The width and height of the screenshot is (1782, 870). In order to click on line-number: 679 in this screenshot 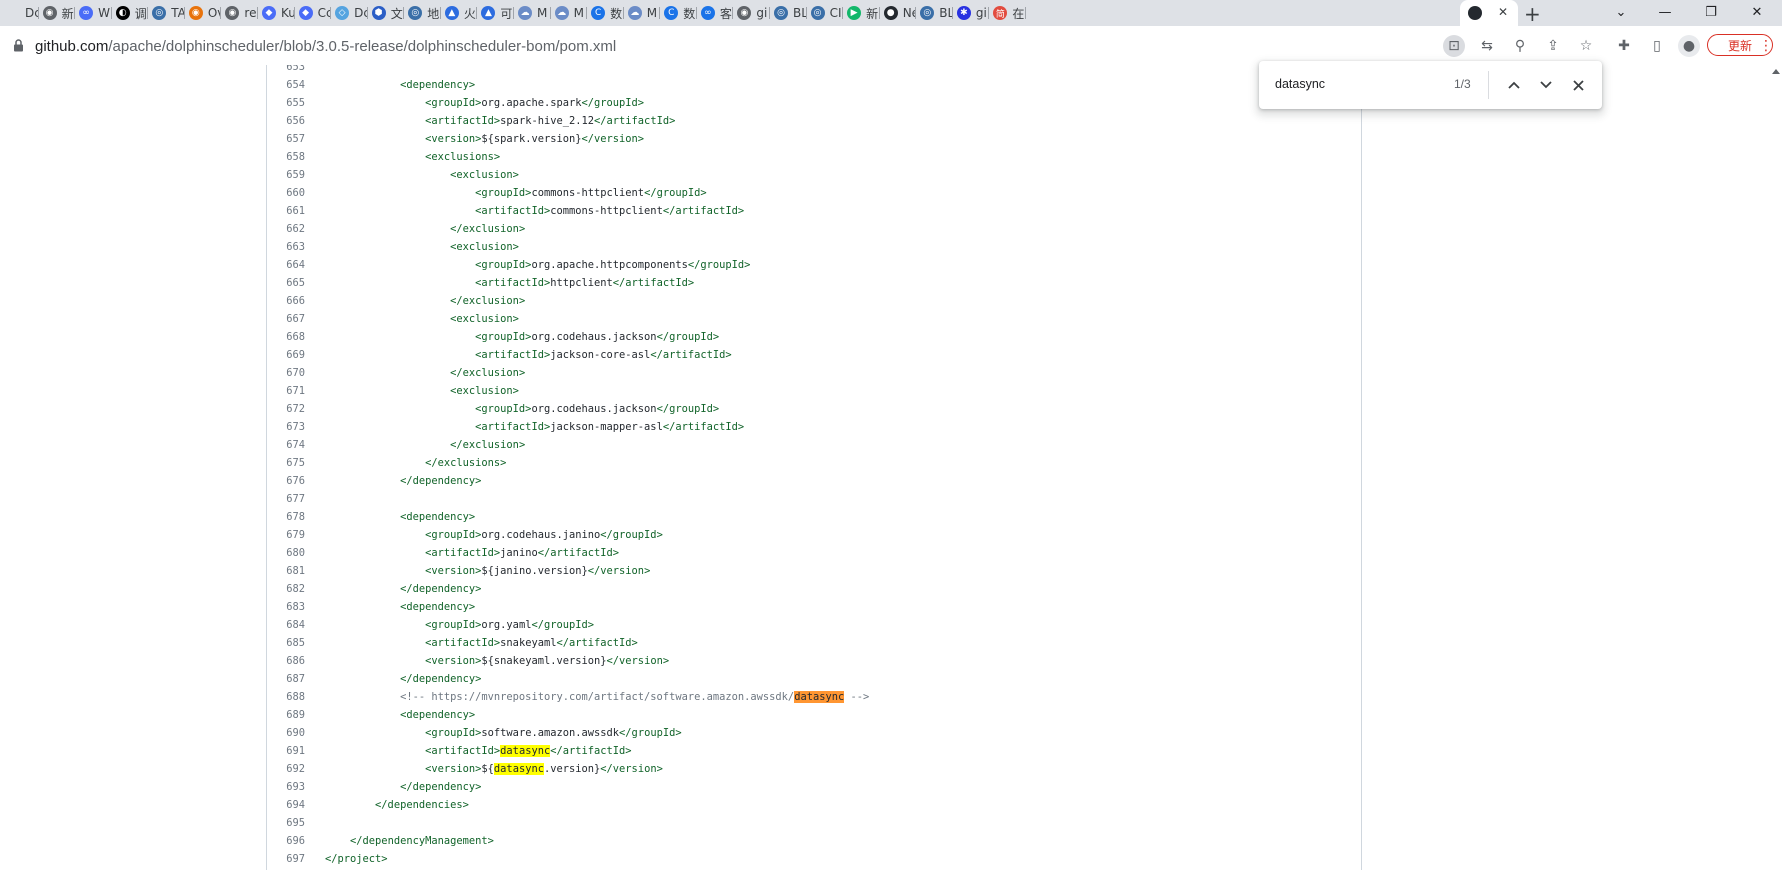, I will do `click(286, 535)`.